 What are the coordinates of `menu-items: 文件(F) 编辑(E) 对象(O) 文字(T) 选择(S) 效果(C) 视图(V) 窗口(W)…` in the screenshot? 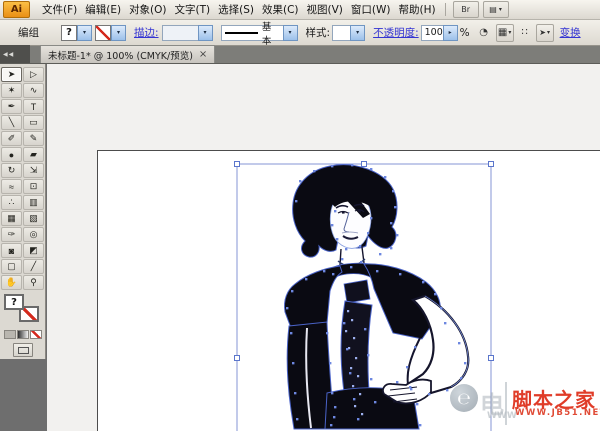 It's located at (239, 9).